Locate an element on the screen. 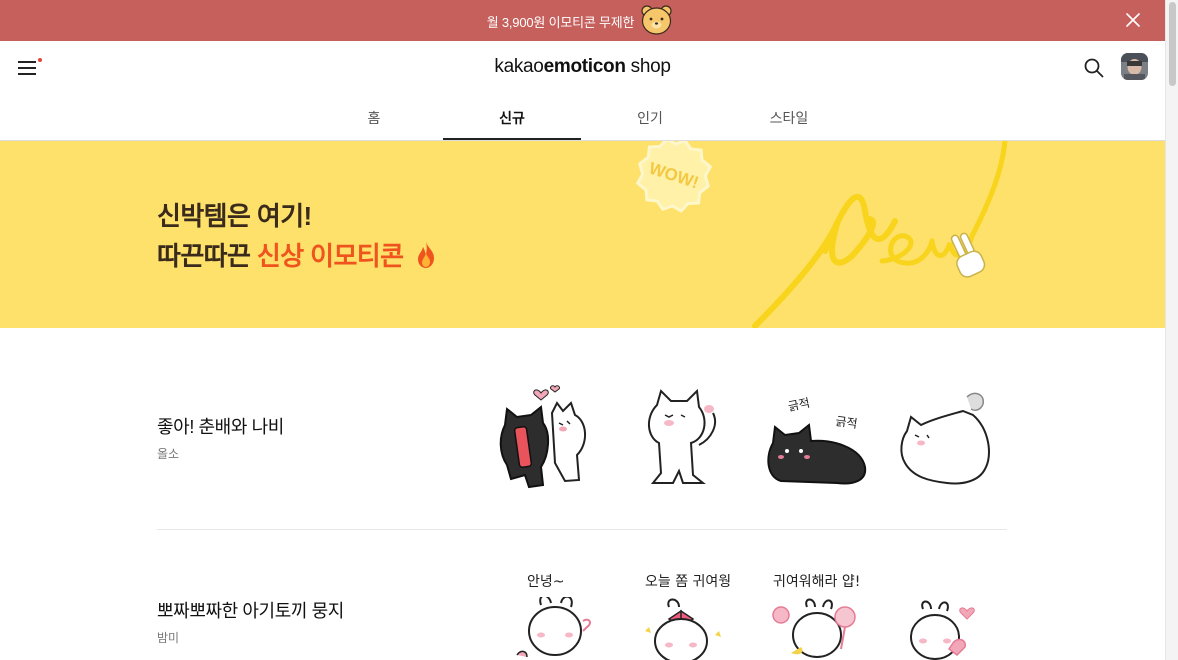 The image size is (1178, 660). banner-subheadline-prefix: 따끈따끈 is located at coordinates (207, 256).